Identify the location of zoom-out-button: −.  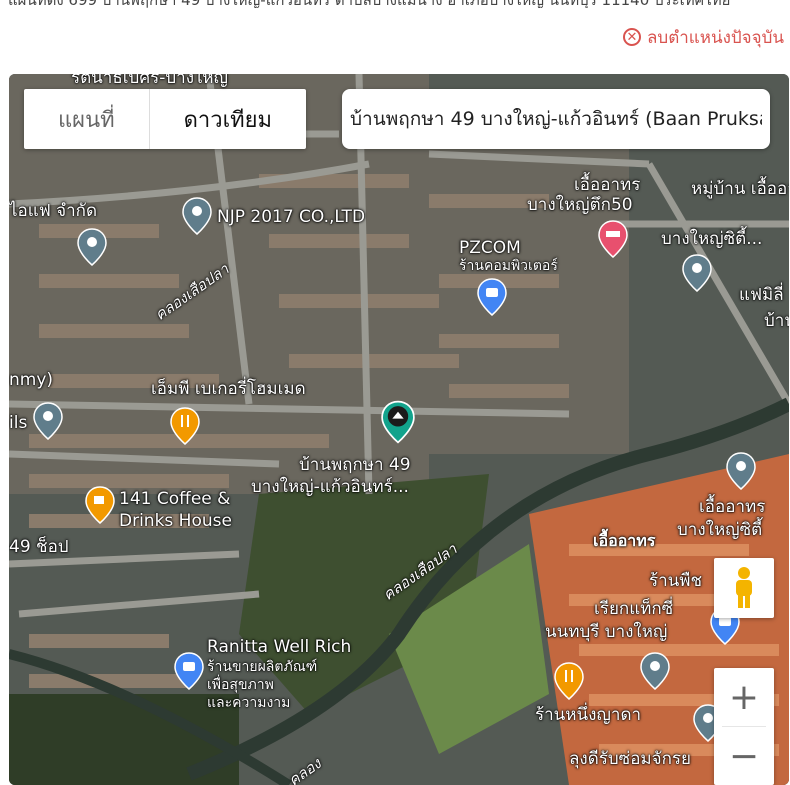
(744, 756).